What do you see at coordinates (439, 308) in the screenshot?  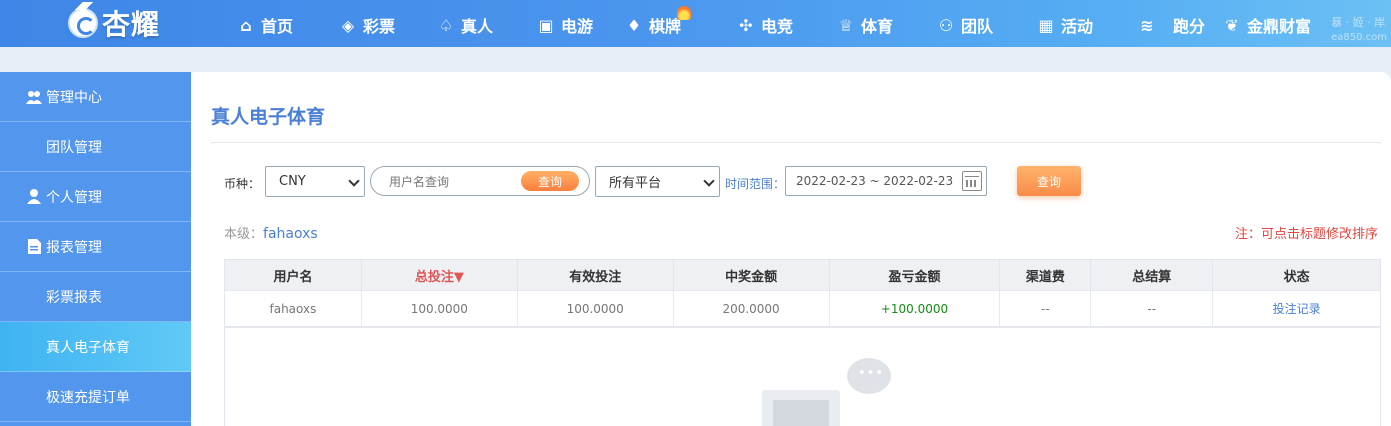 I see `cell-total-bet: 100.0000` at bounding box center [439, 308].